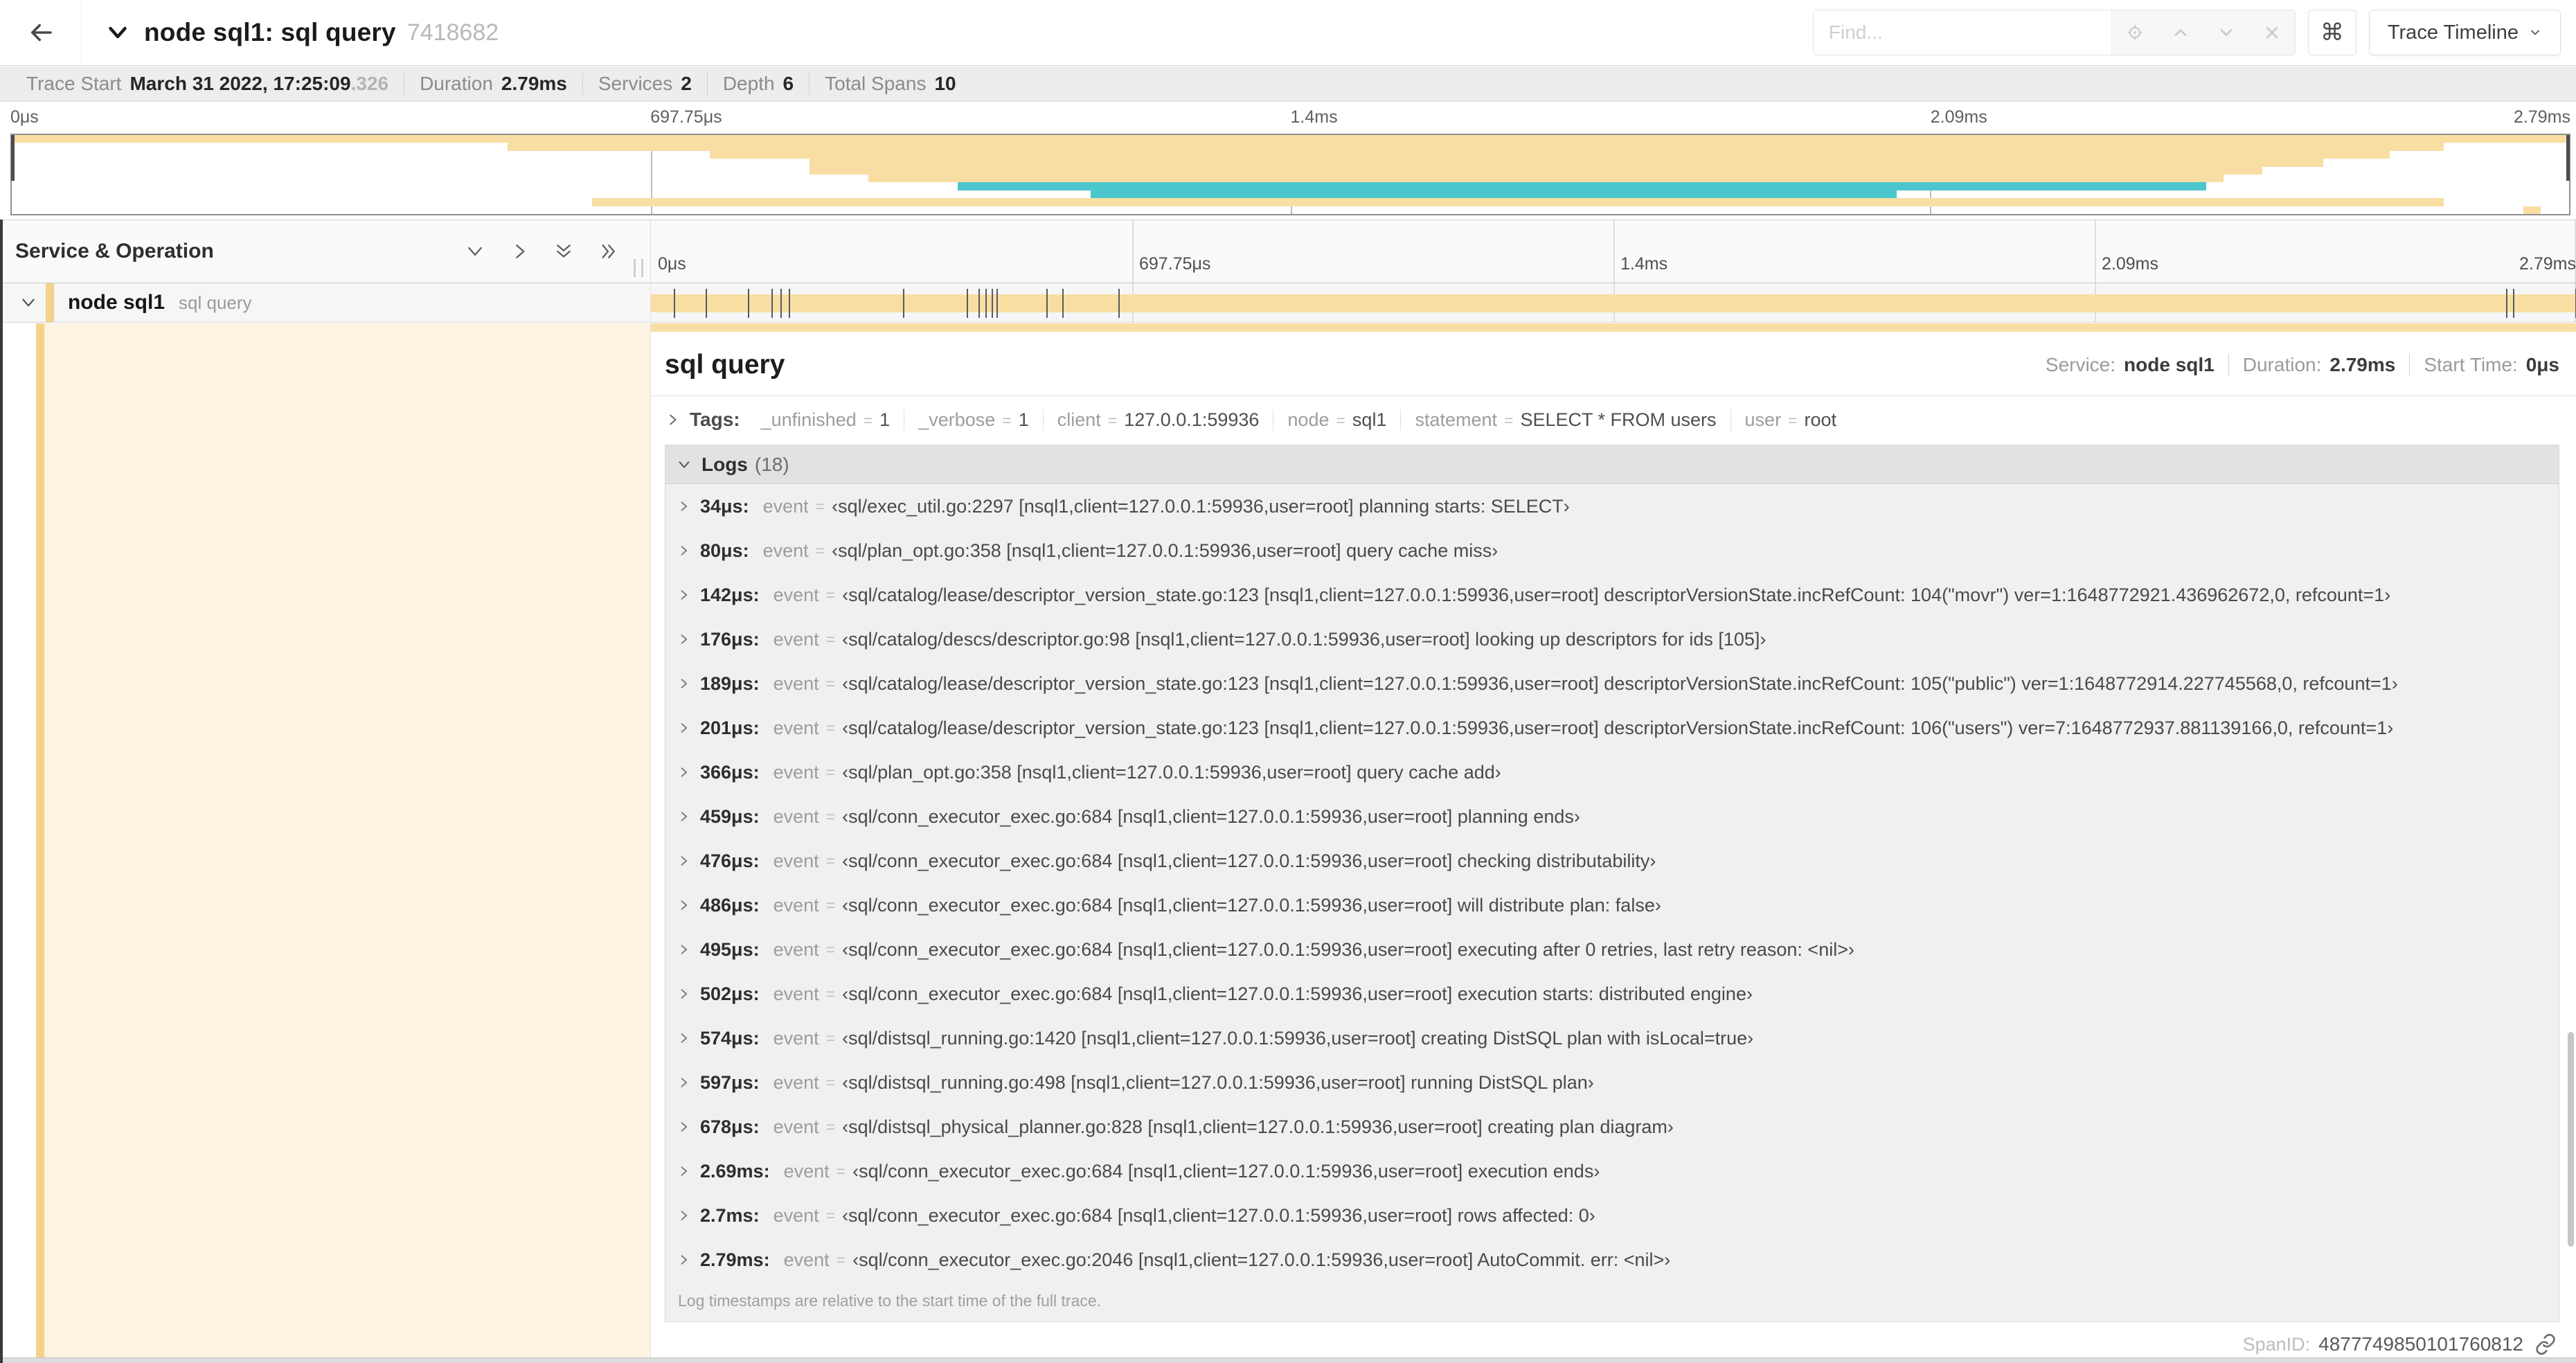 The width and height of the screenshot is (2576, 1363). What do you see at coordinates (325, 303) in the screenshot?
I see `span-row-name-column: node sql1 sql query` at bounding box center [325, 303].